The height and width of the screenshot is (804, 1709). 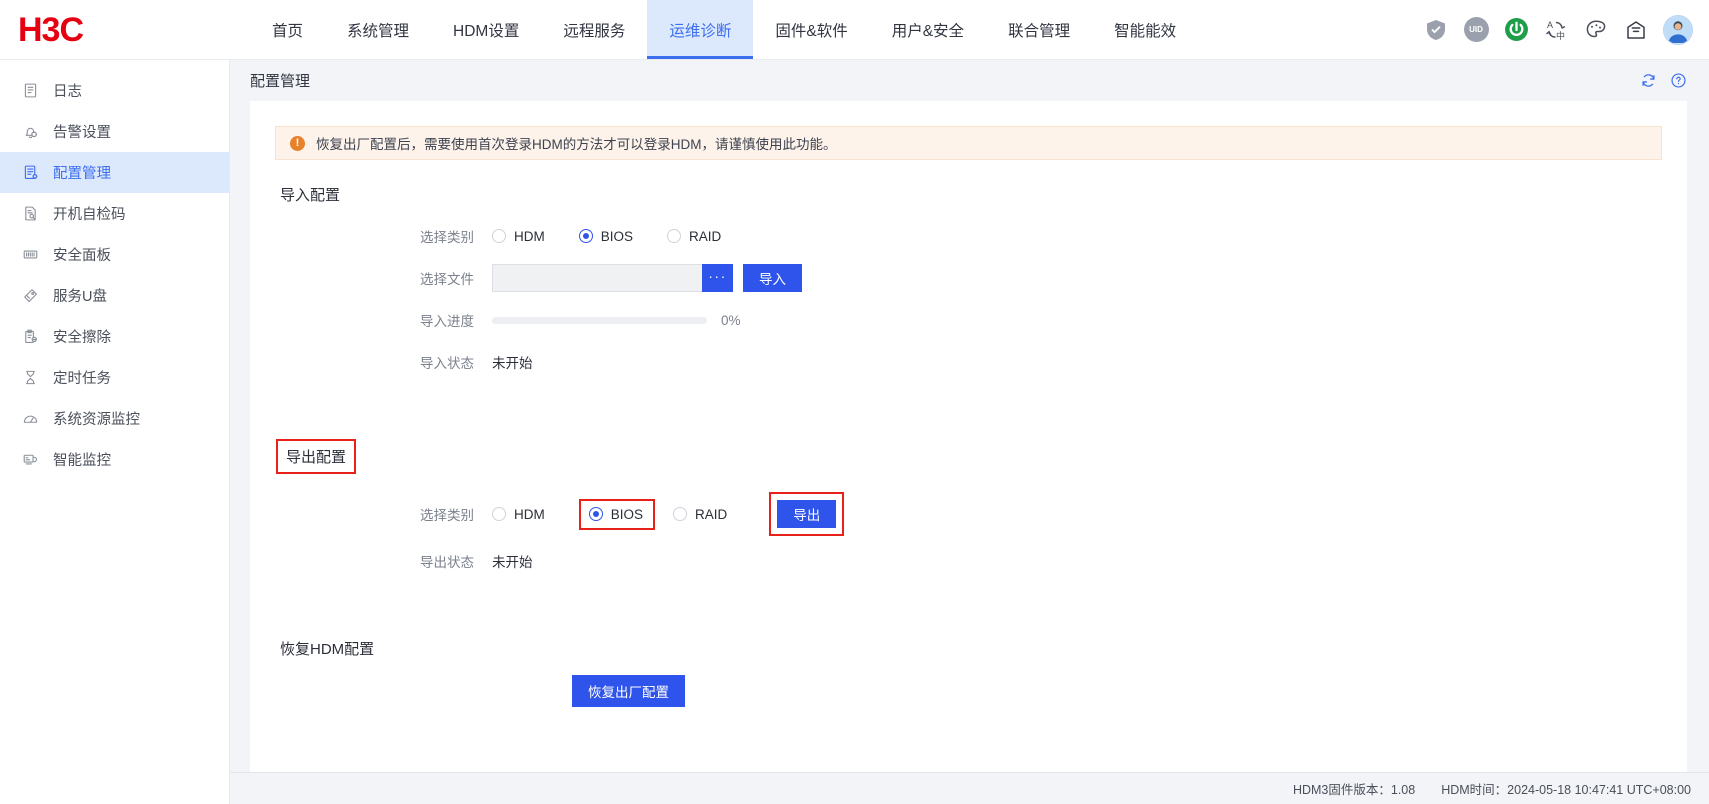 I want to click on uid-icon: UID, so click(x=1476, y=30).